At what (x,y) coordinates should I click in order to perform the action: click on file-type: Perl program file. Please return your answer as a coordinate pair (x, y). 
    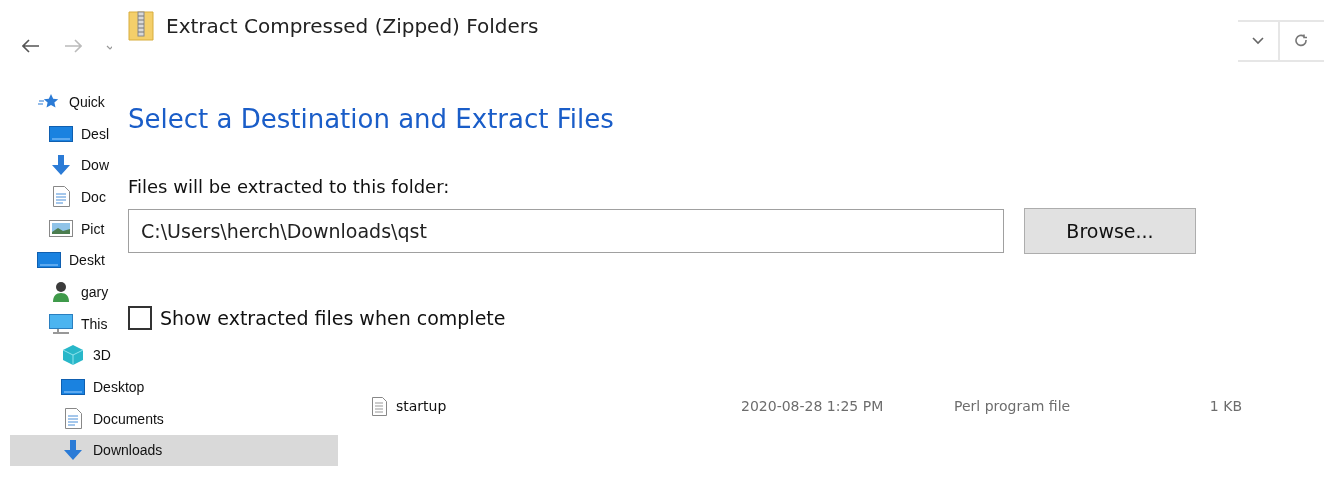
    Looking at the image, I should click on (1013, 406).